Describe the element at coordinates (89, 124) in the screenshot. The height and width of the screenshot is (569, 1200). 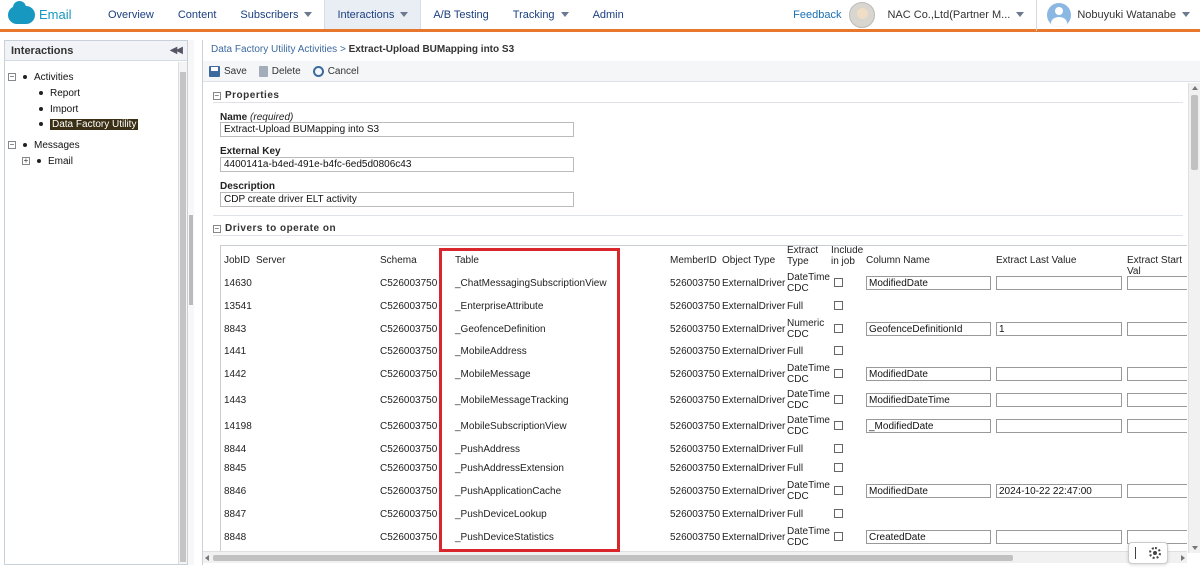
I see `tree-node-data-factory-utility: Data Factory Utility` at that location.